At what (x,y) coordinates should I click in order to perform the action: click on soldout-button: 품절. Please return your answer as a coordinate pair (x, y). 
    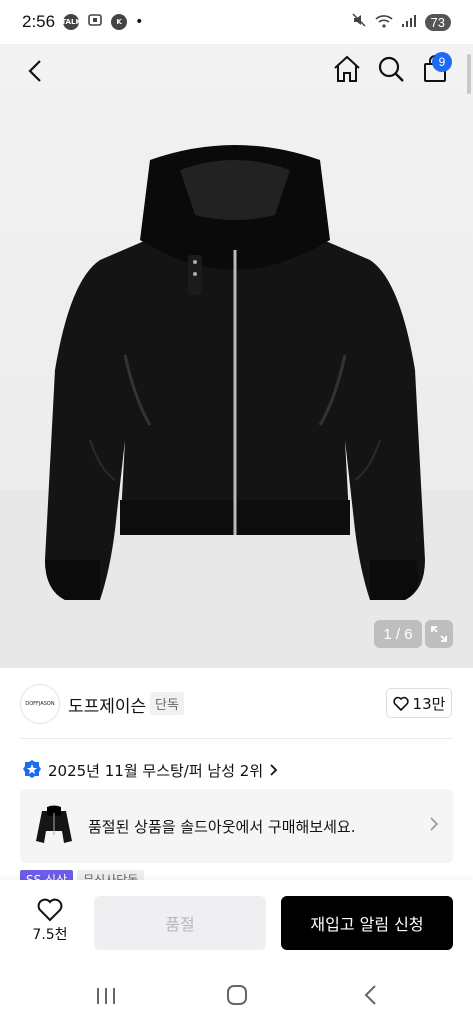
    Looking at the image, I should click on (180, 923).